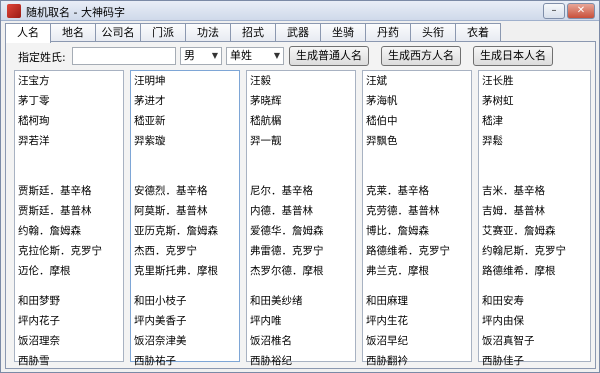 This screenshot has height=373, width=600. I want to click on list-item: 茅海帆, so click(382, 101).